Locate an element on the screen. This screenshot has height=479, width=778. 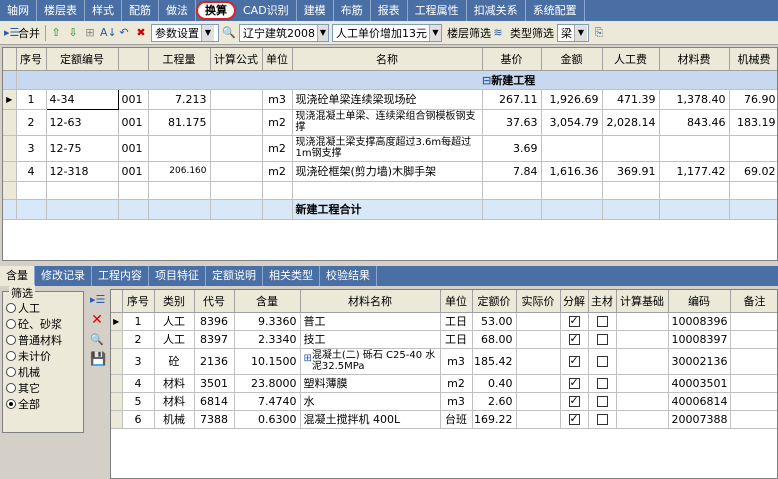
cell-price: 0.40 is located at coordinates (494, 383).